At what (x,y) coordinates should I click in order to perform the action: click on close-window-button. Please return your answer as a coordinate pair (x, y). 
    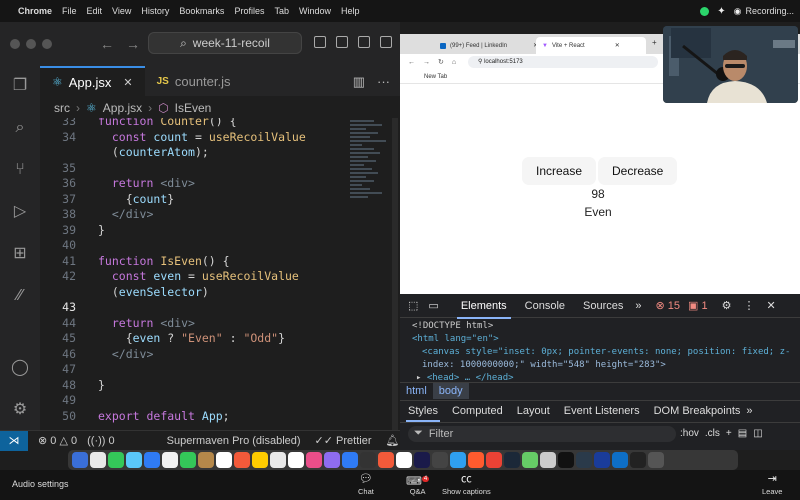
    Looking at the image, I should click on (15, 44).